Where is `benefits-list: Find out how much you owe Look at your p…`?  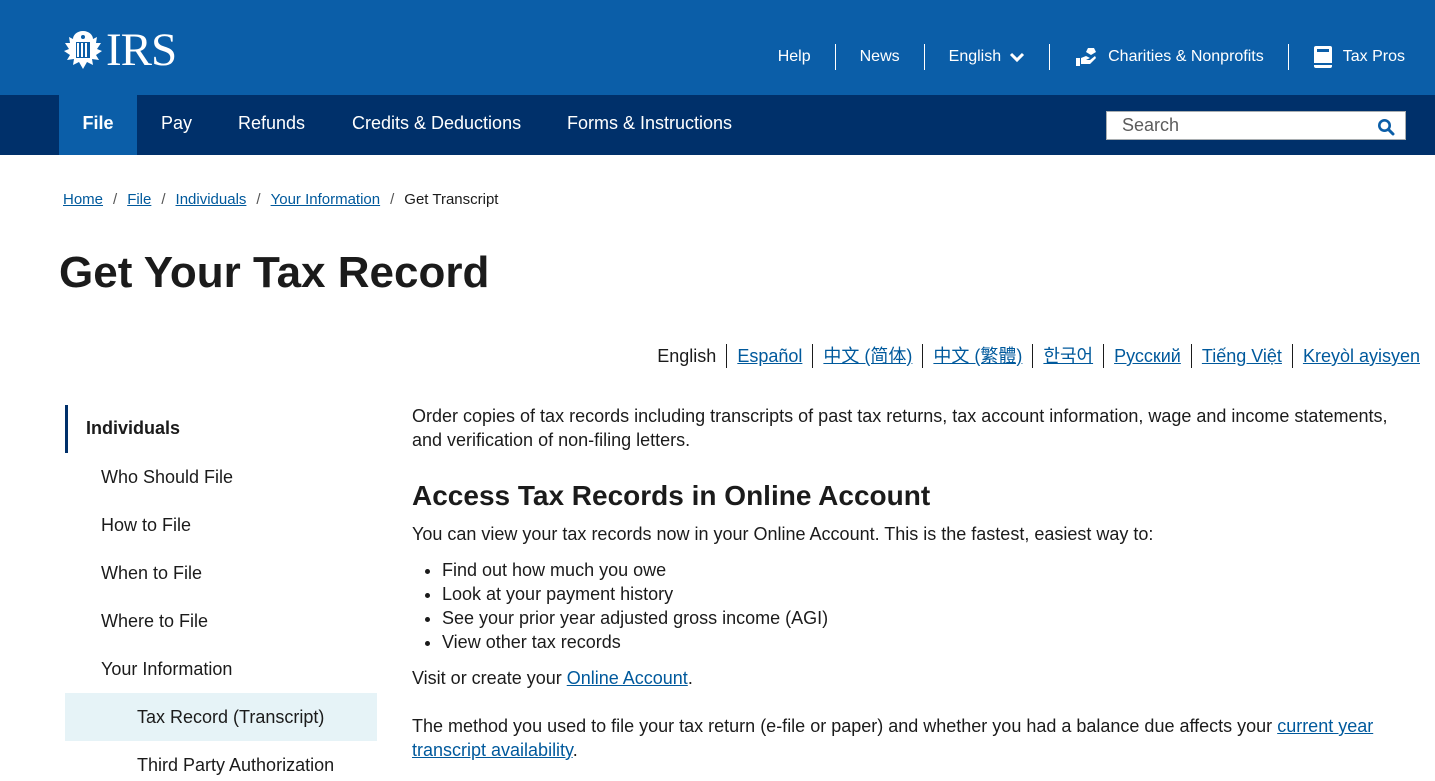
benefits-list: Find out how much you owe Look at your p… is located at coordinates (924, 606).